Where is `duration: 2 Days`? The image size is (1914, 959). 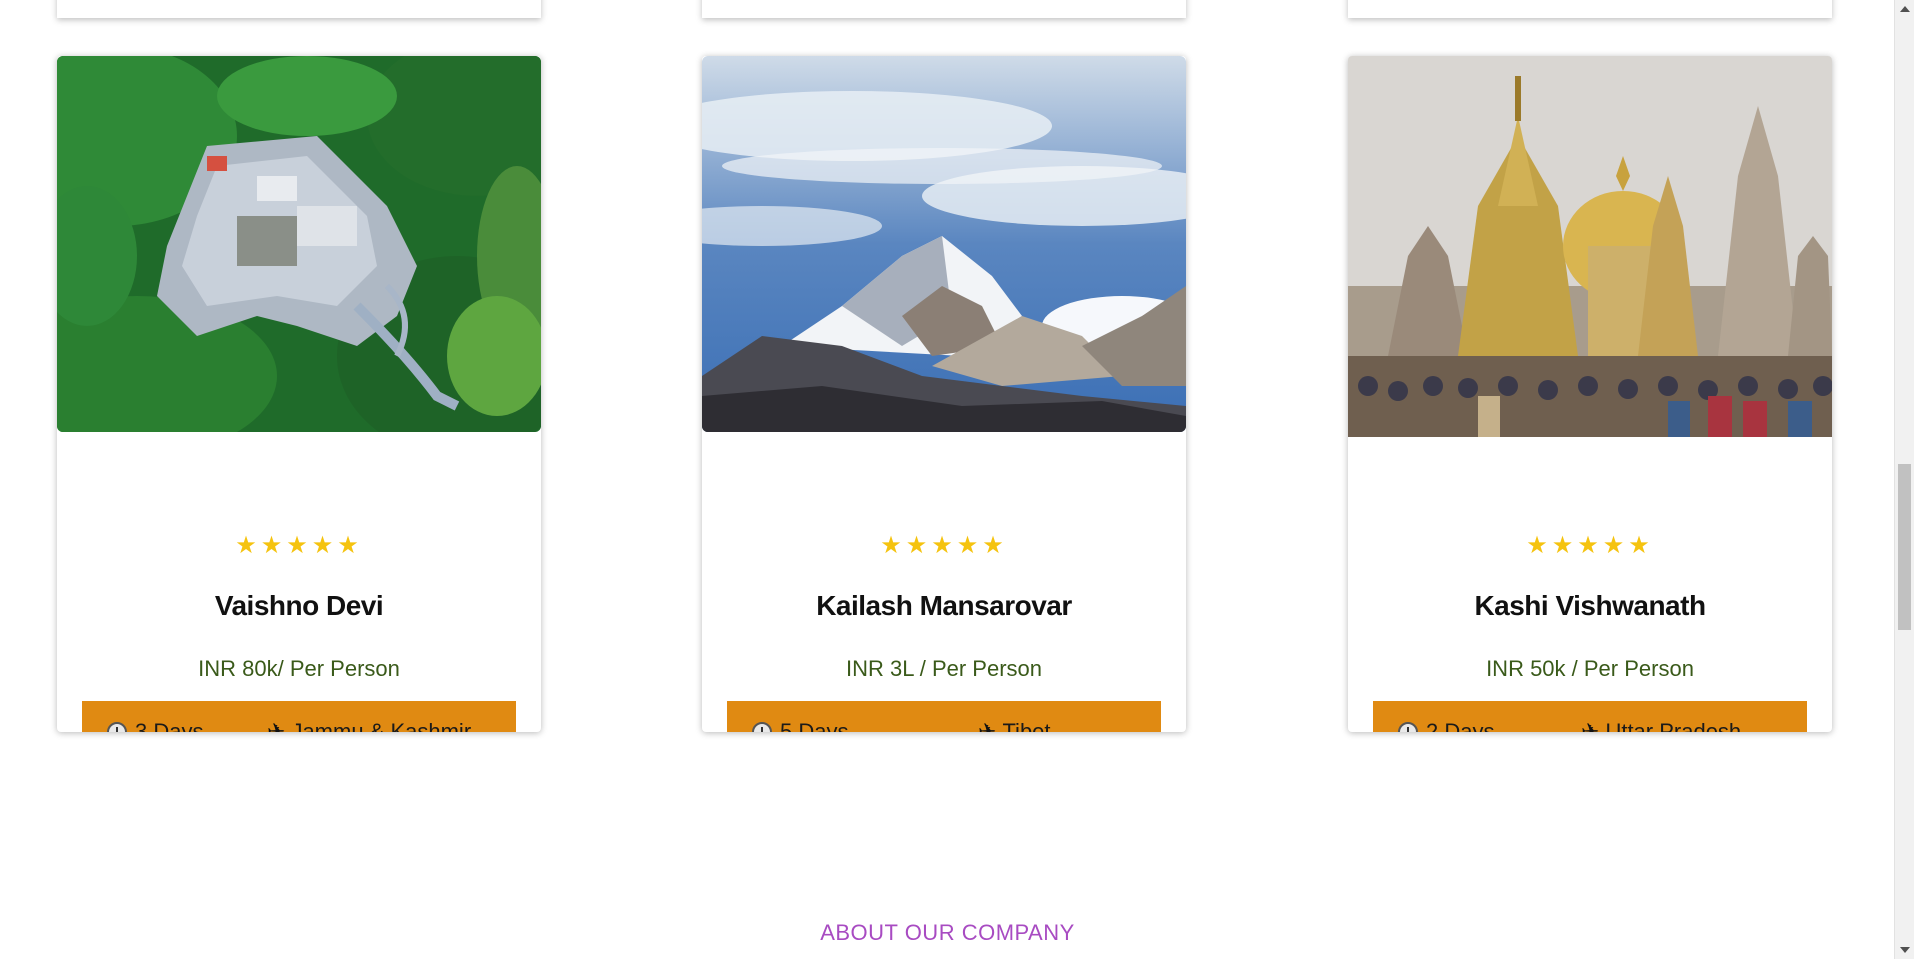
duration: 2 Days is located at coordinates (1446, 725).